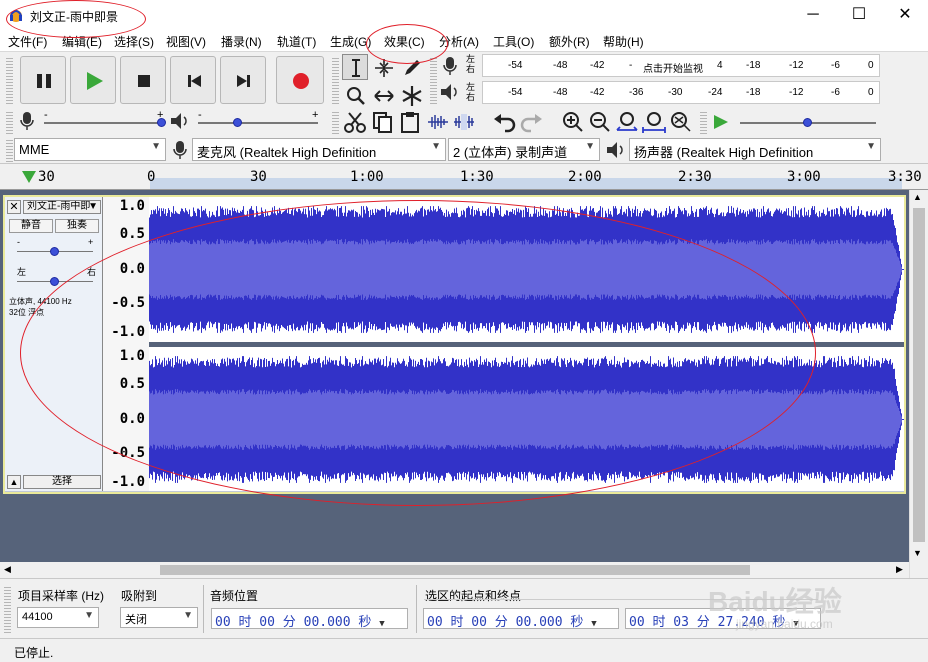 The height and width of the screenshot is (662, 928). I want to click on audio-host-select: MME ▼, so click(90, 149).